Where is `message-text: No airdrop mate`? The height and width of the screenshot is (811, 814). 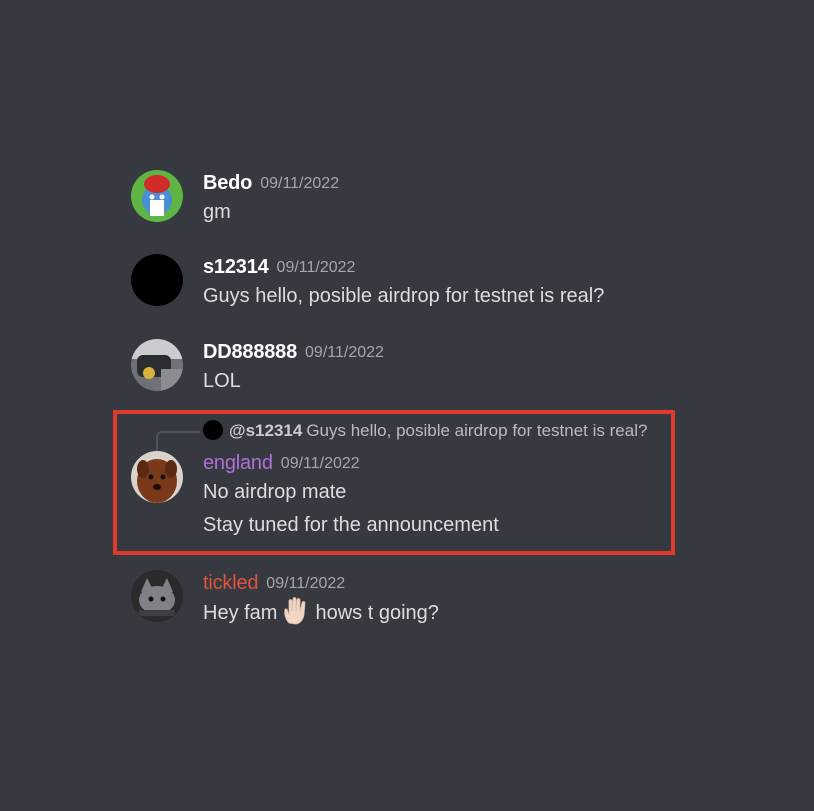
message-text: No airdrop mate is located at coordinates (275, 492).